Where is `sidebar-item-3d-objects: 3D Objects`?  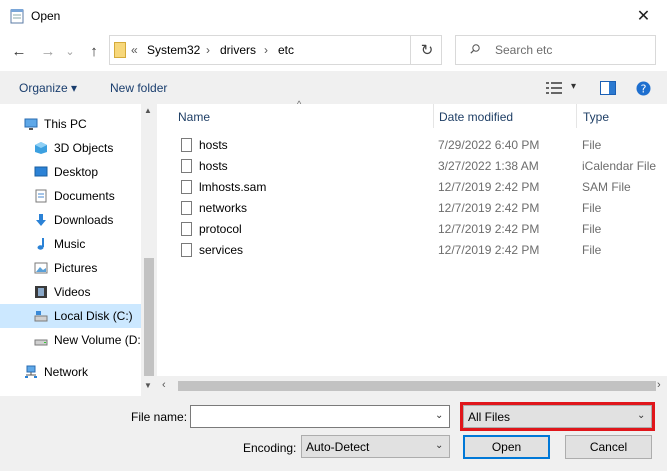
sidebar-item-3d-objects: 3D Objects is located at coordinates (70, 148).